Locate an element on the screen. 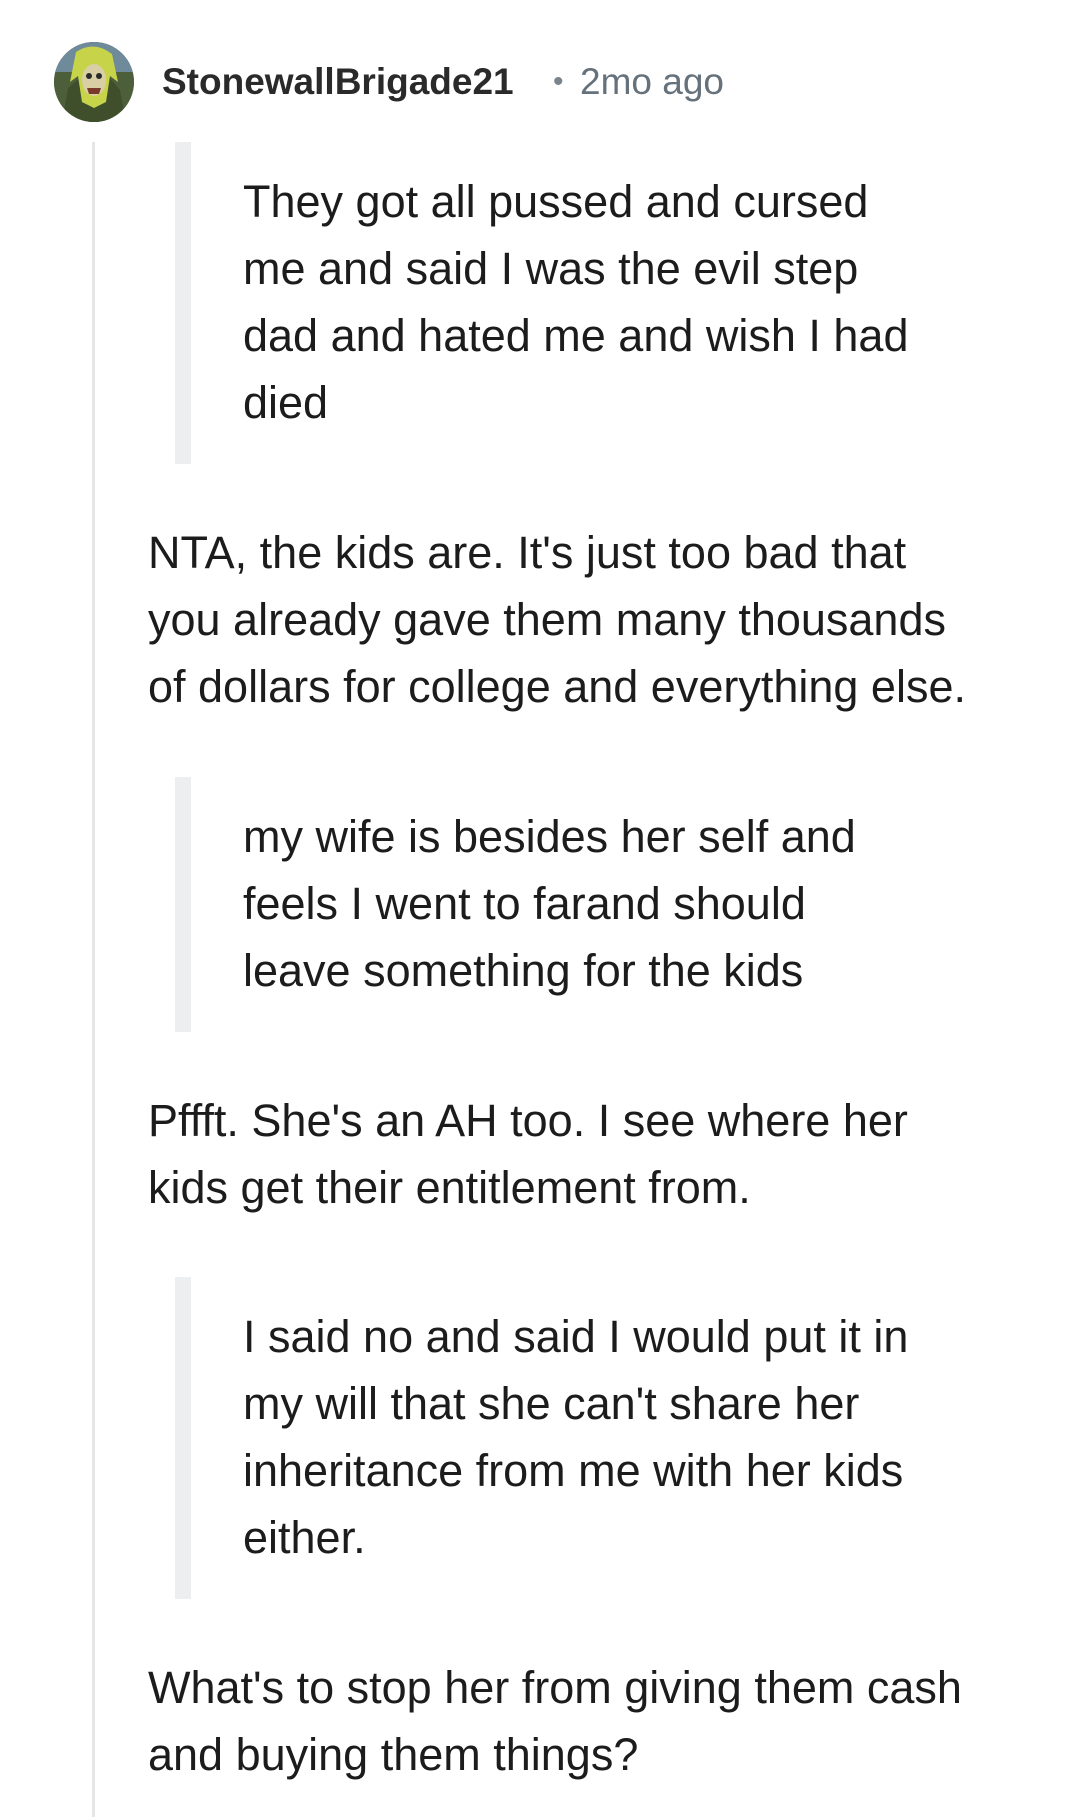 This screenshot has width=1080, height=1817. author-username: StonewallBrigade21 is located at coordinates (338, 82).